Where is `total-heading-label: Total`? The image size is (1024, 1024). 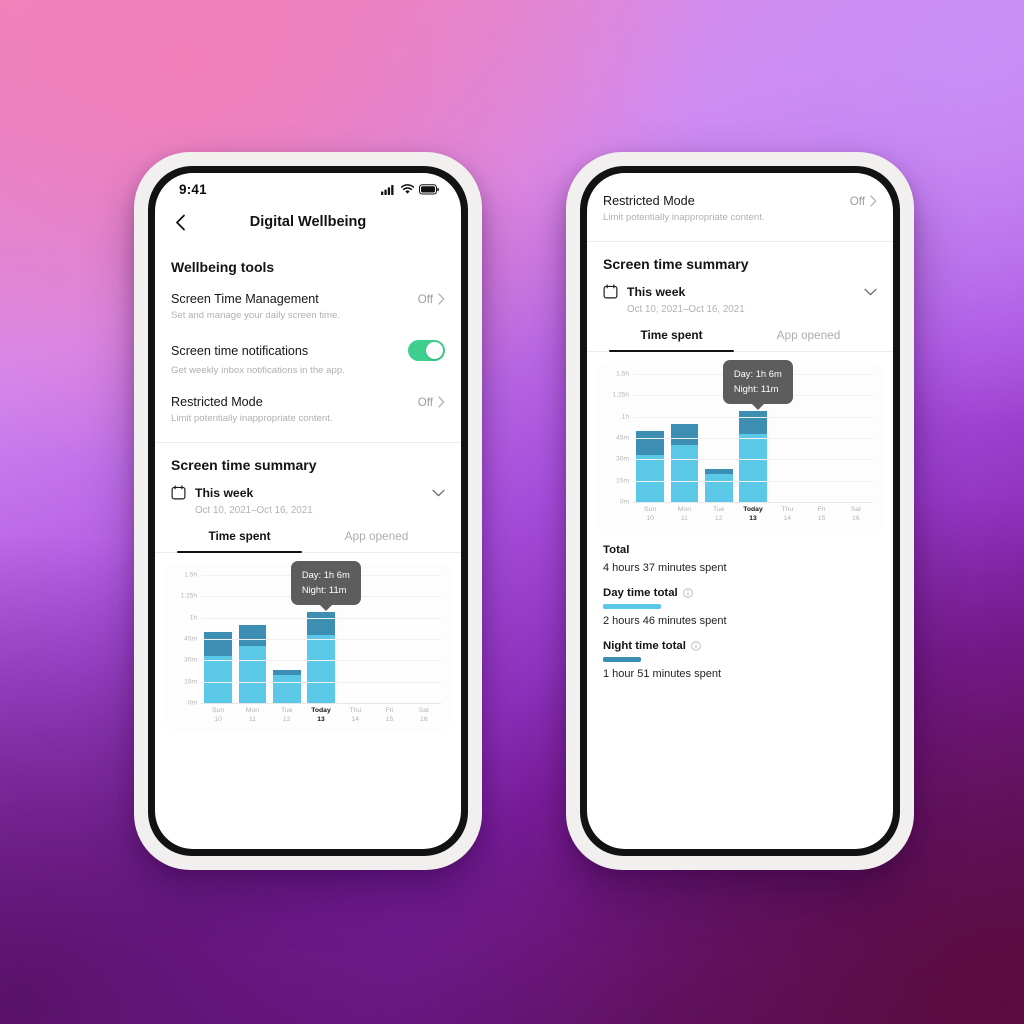 total-heading-label: Total is located at coordinates (616, 549).